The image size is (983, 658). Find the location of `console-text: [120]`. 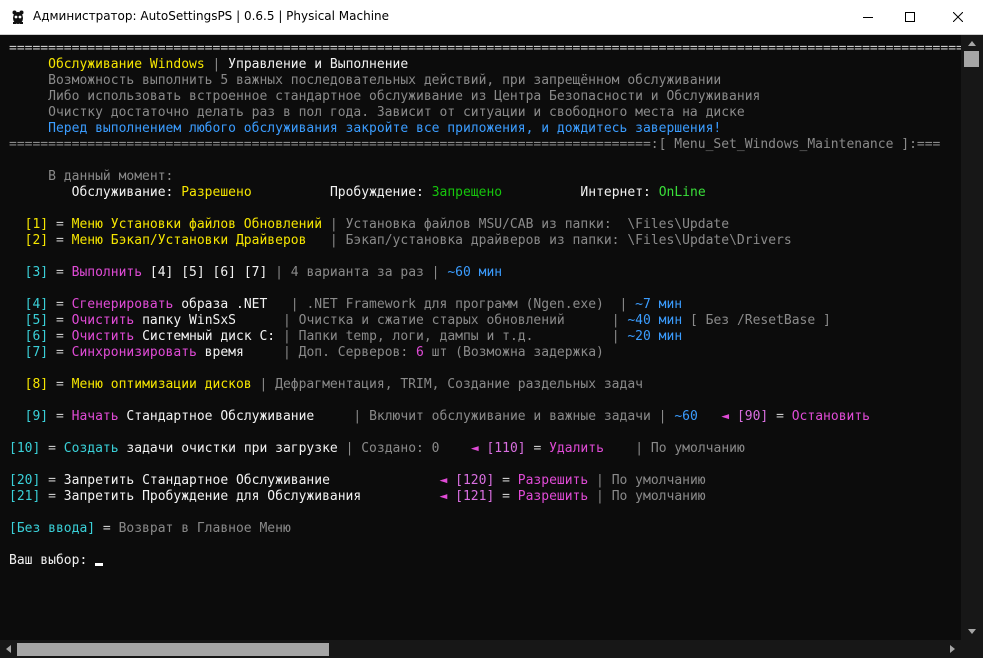

console-text: [120] is located at coordinates (475, 480).